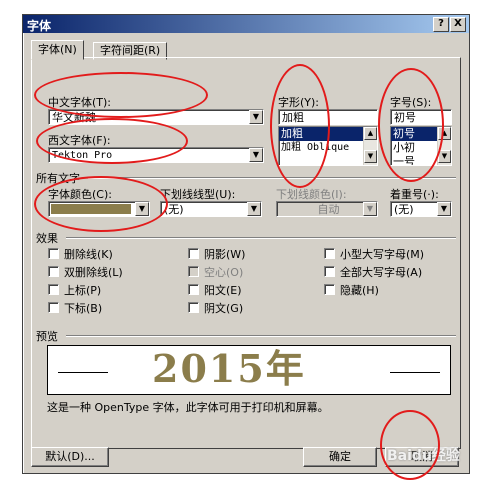  What do you see at coordinates (225, 254) in the screenshot?
I see `shadow-label: 阴影(W)` at bounding box center [225, 254].